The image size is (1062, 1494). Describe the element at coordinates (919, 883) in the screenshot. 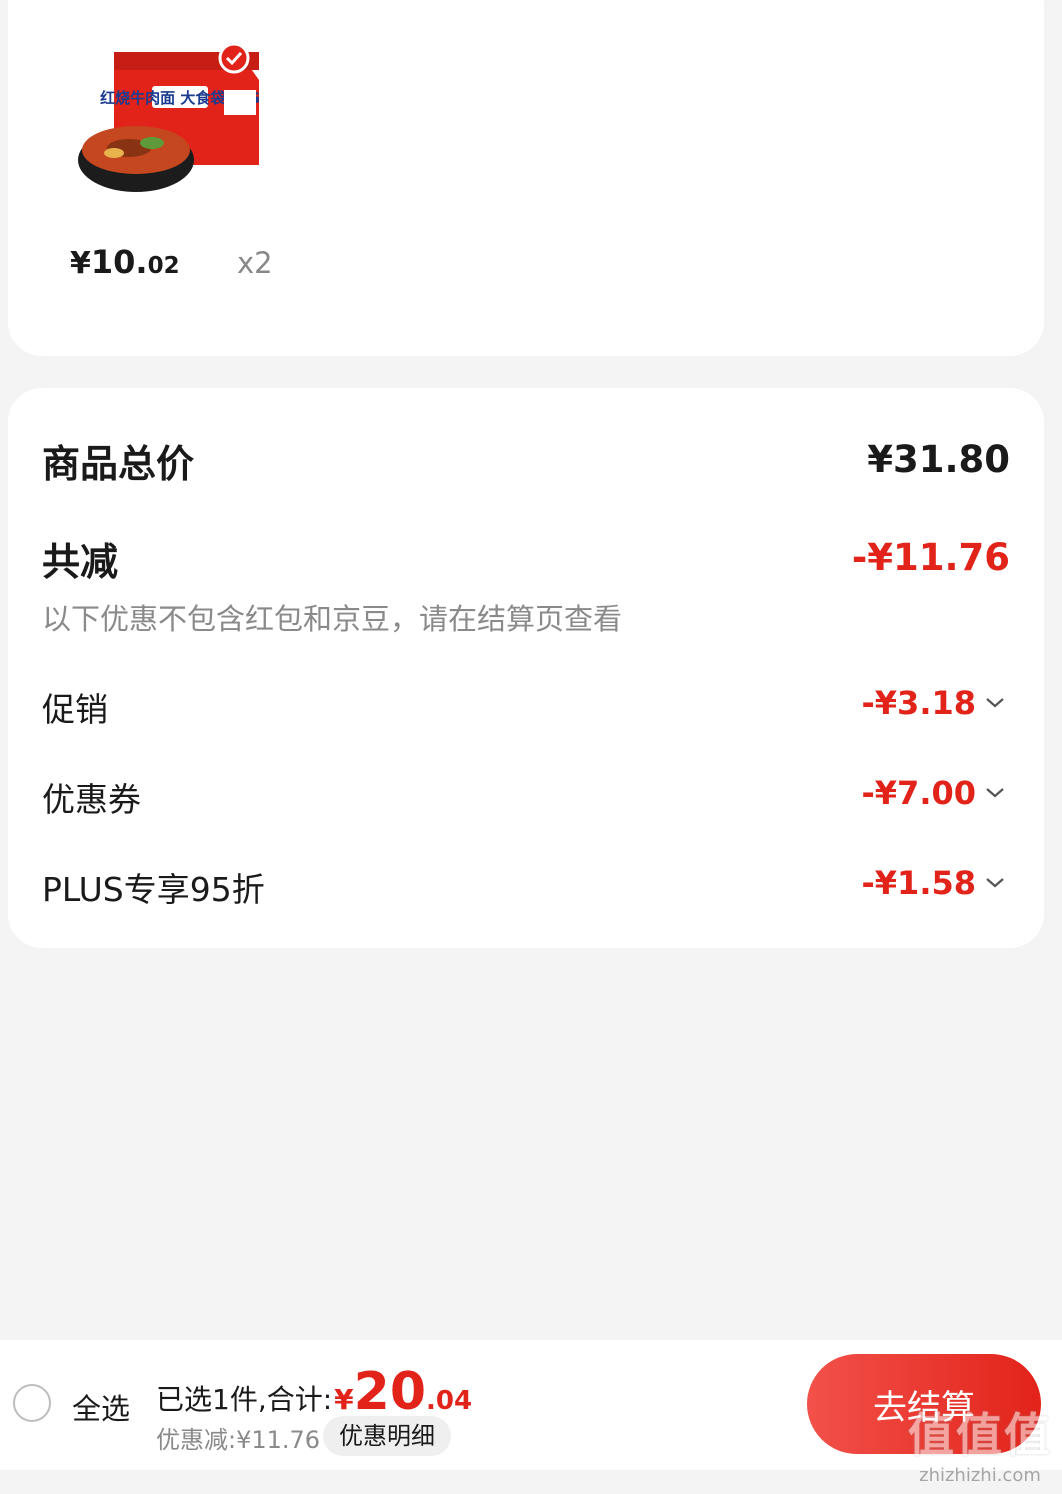

I see `plus-discount-value: -¥1.58` at that location.